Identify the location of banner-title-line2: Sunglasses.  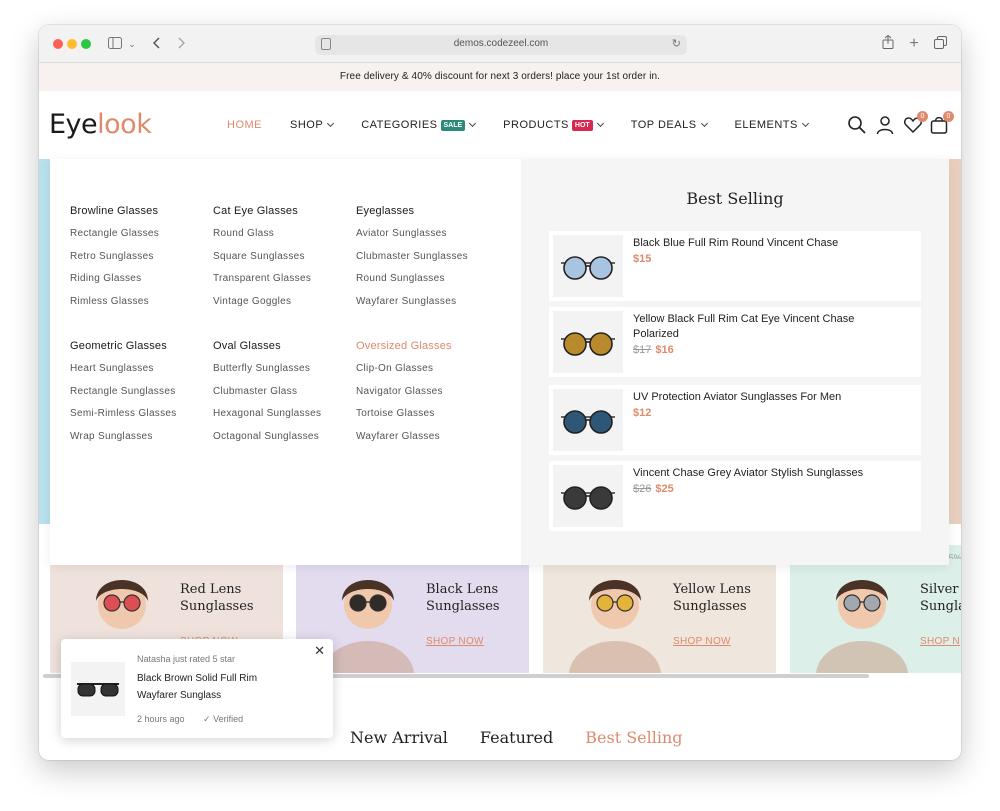
(710, 606).